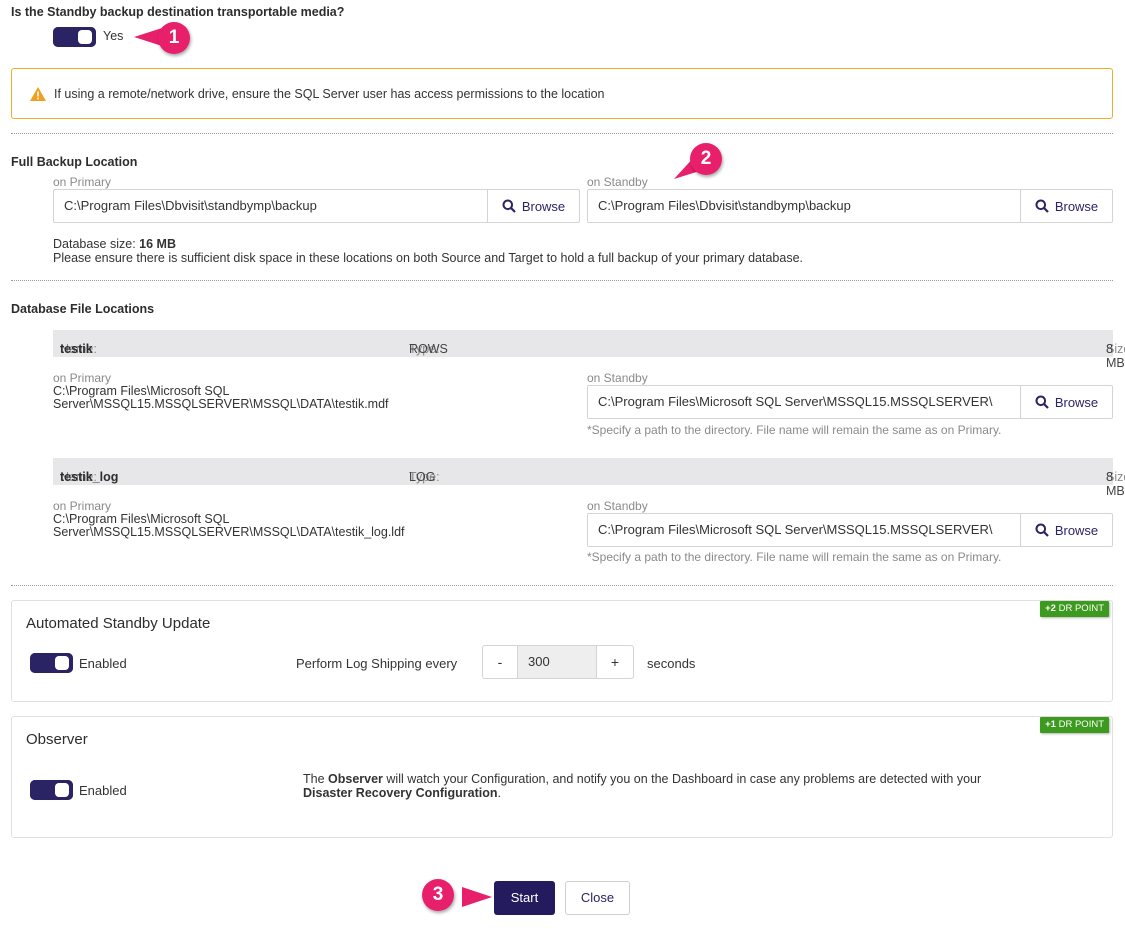  I want to click on automated-update-toggle, so click(51, 663).